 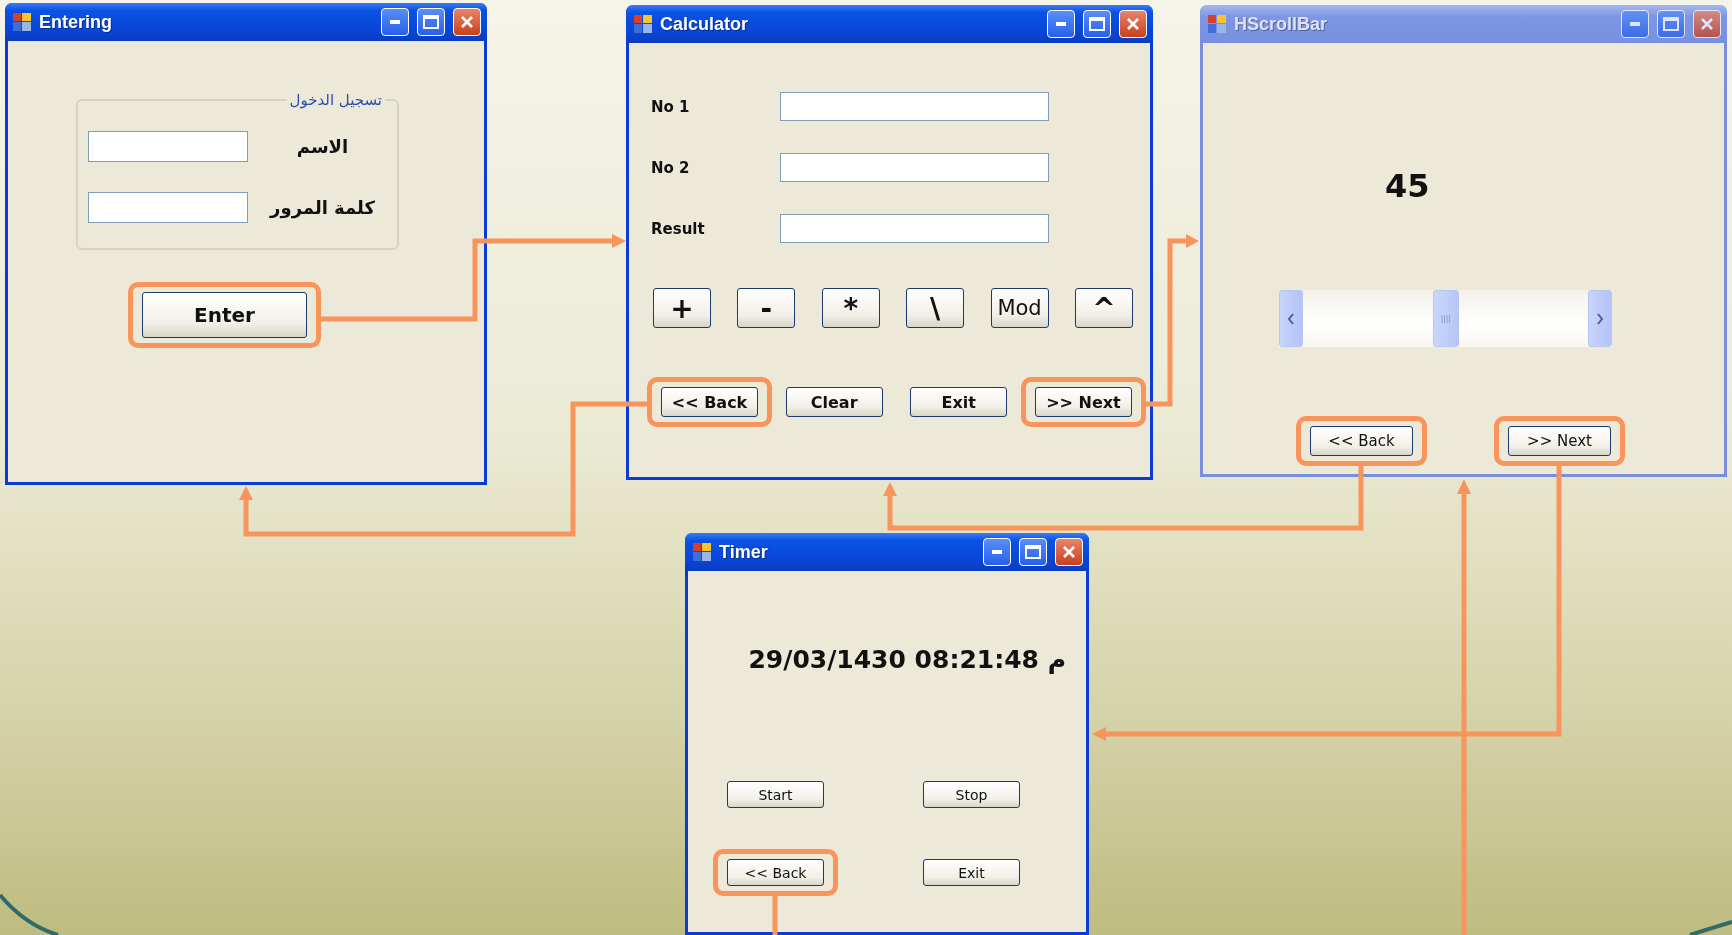 What do you see at coordinates (775, 794) in the screenshot?
I see `form-button: Start` at bounding box center [775, 794].